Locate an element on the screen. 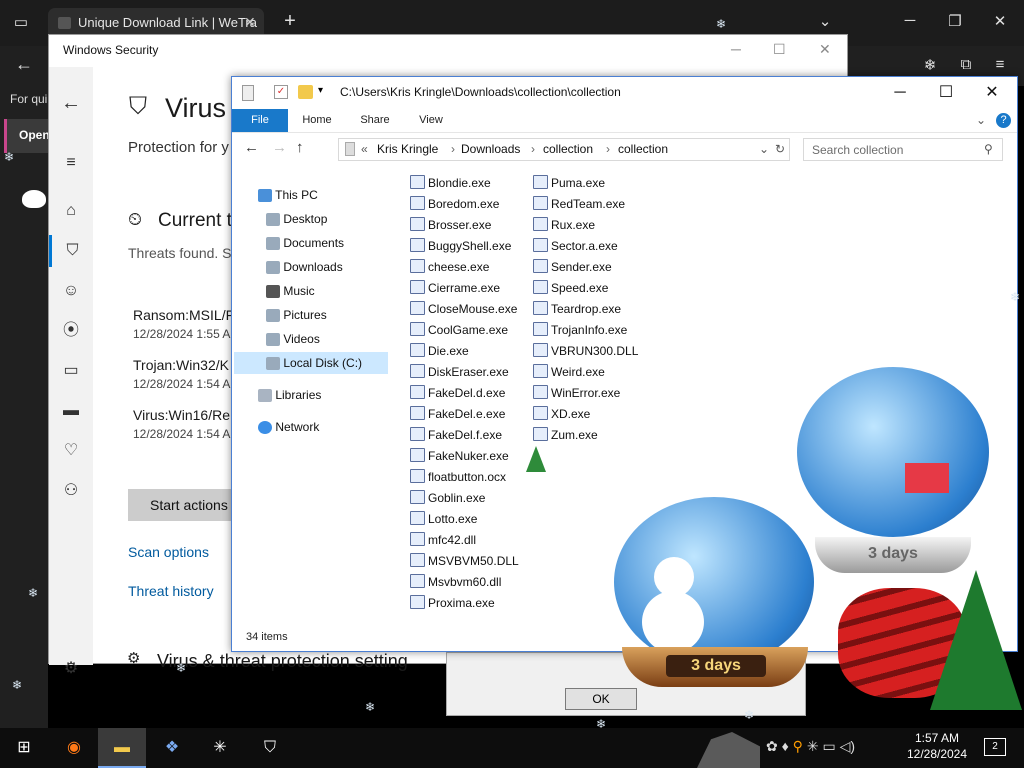  tray-drop-icon: ♦ is located at coordinates (785, 746).